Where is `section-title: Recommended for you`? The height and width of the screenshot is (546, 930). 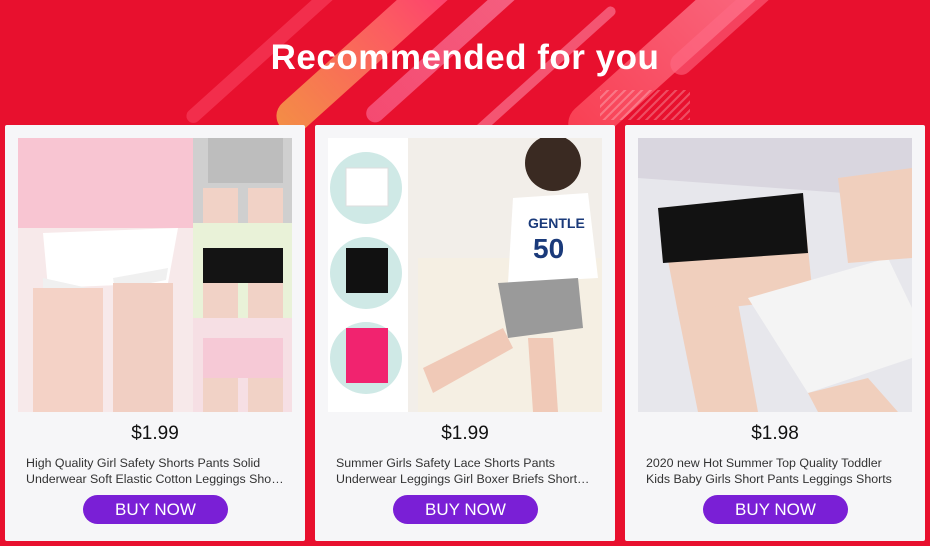 section-title: Recommended for you is located at coordinates (465, 57).